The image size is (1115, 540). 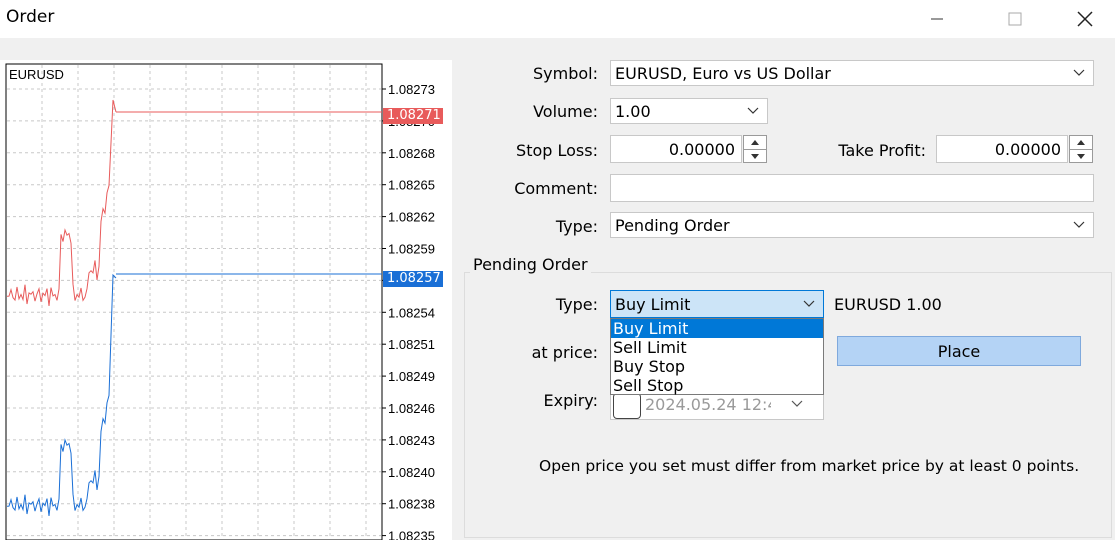 I want to click on pending-type-dropdown: Buy Limit Sell Limit Buy Stop Sell Stop, so click(x=717, y=356).